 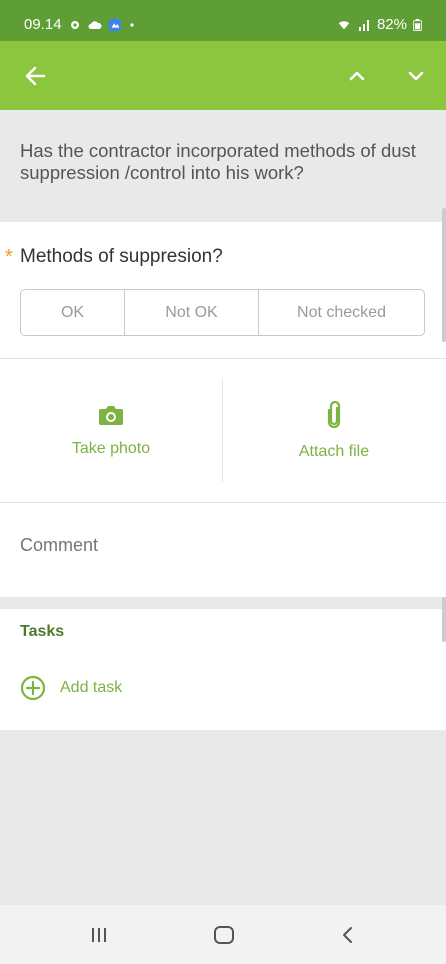 I want to click on media-card: Take photo Attach file, so click(x=223, y=431).